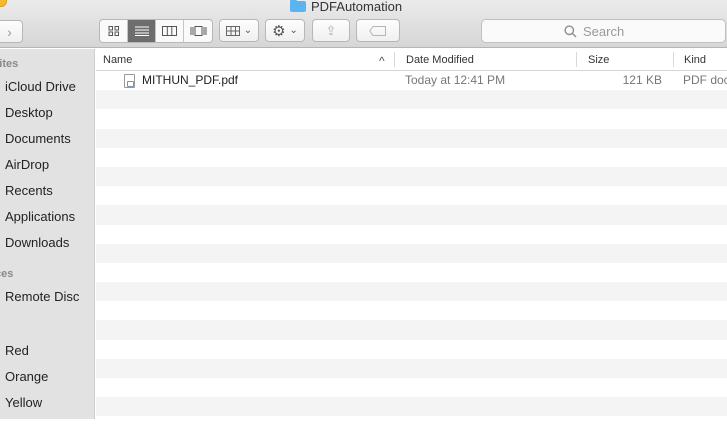  I want to click on folder-icon, so click(298, 6).